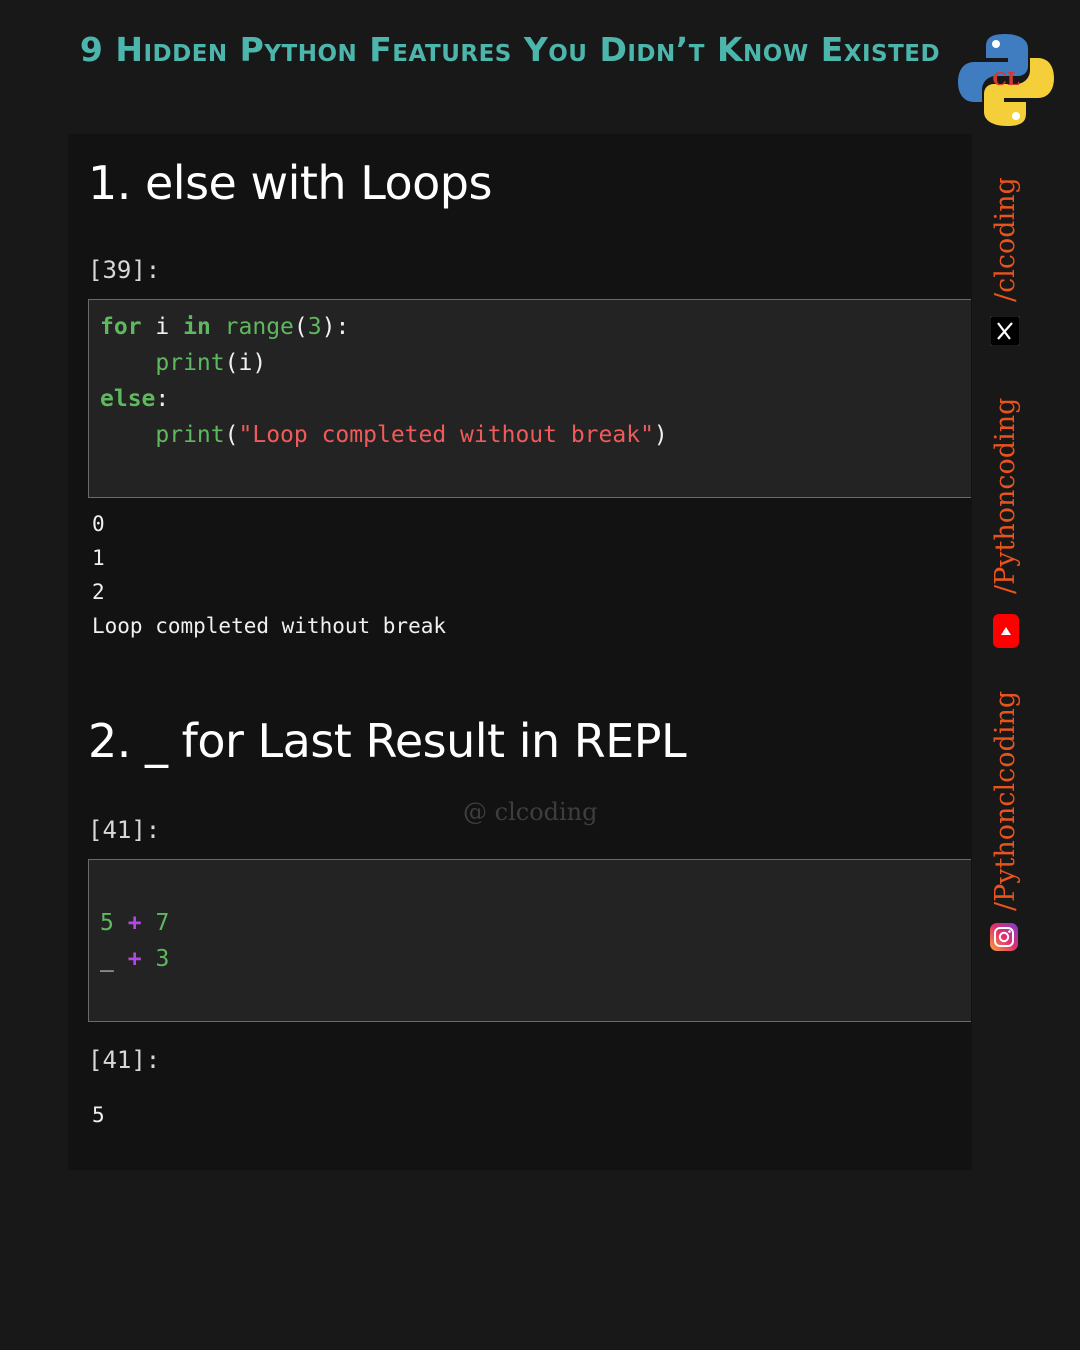 This screenshot has width=1080, height=1350. I want to click on section-1-heading: 1. else with Loops, so click(290, 183).